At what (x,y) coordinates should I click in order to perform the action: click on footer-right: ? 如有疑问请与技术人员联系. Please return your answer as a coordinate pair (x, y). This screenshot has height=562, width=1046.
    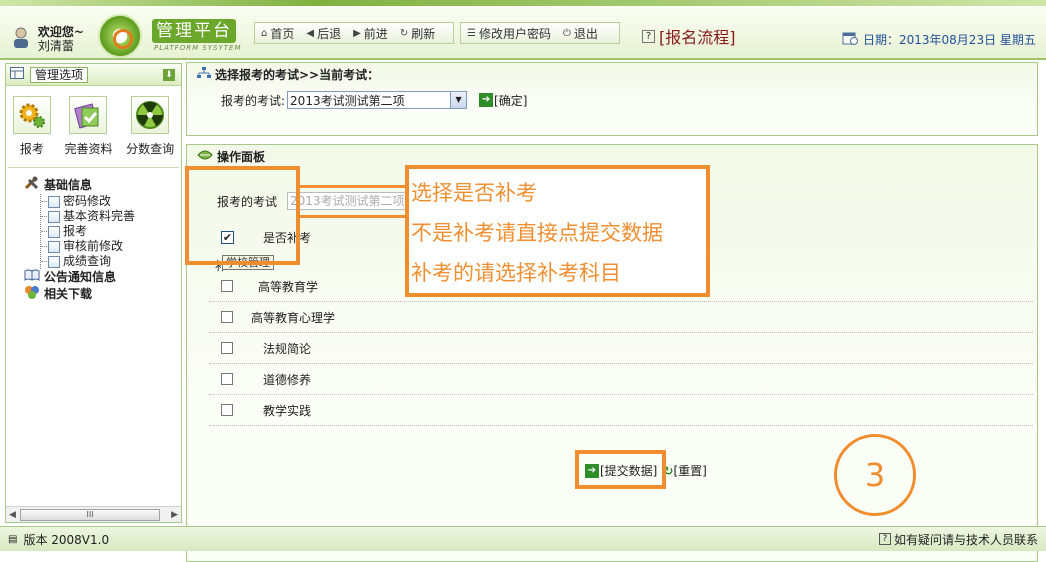
    Looking at the image, I should click on (958, 539).